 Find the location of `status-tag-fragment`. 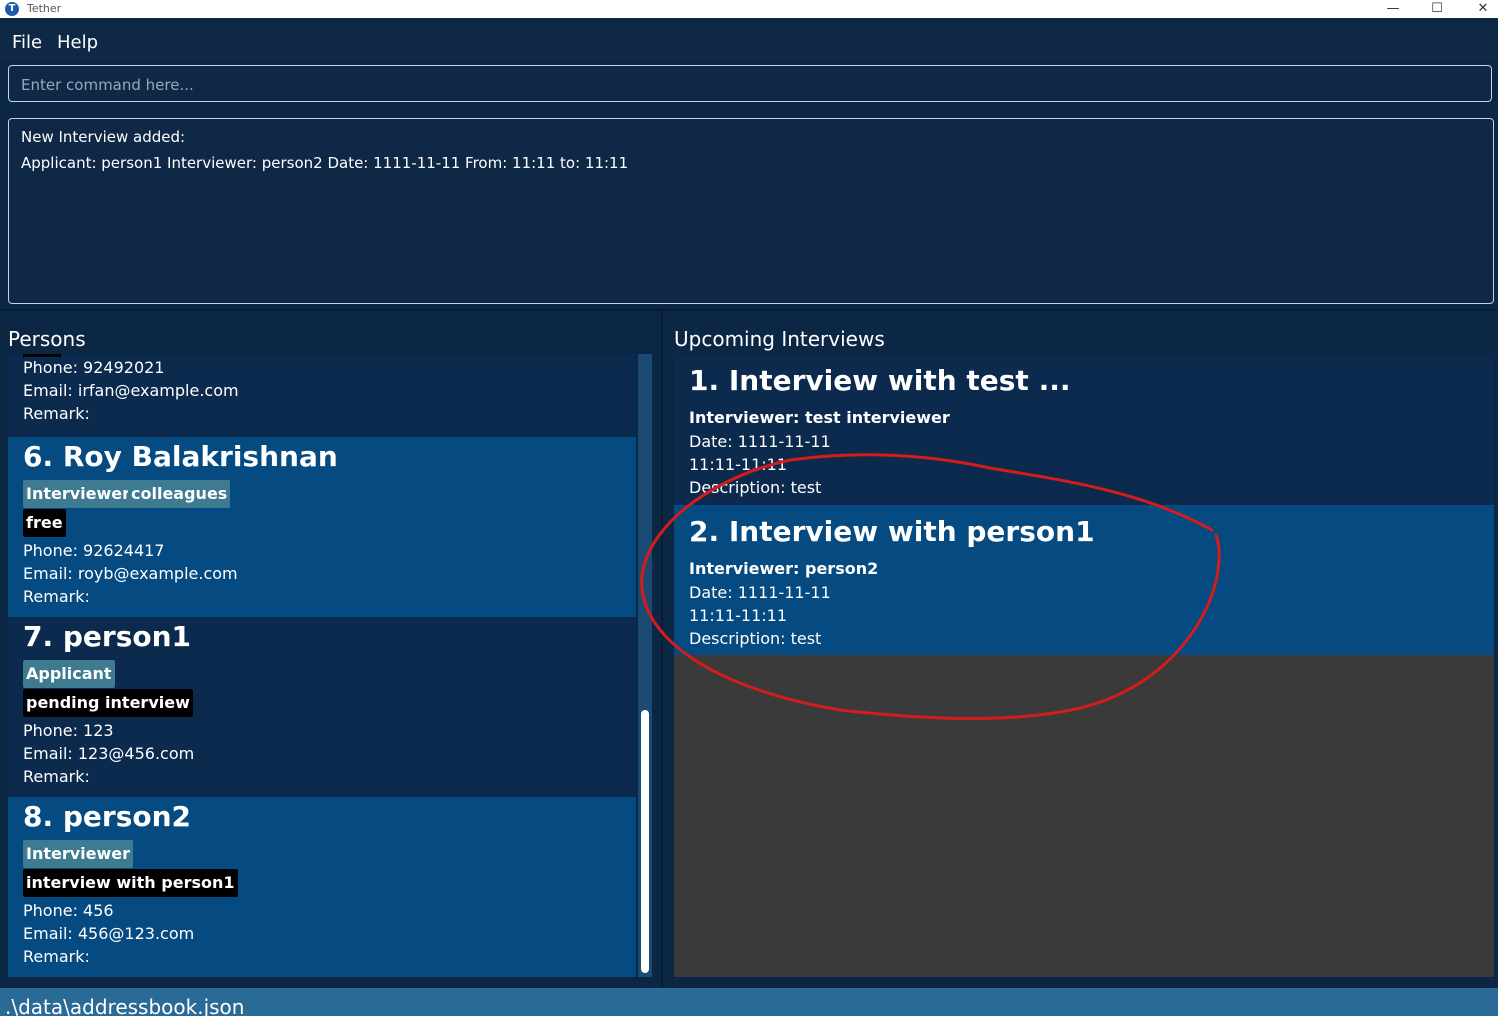

status-tag-fragment is located at coordinates (42, 355).